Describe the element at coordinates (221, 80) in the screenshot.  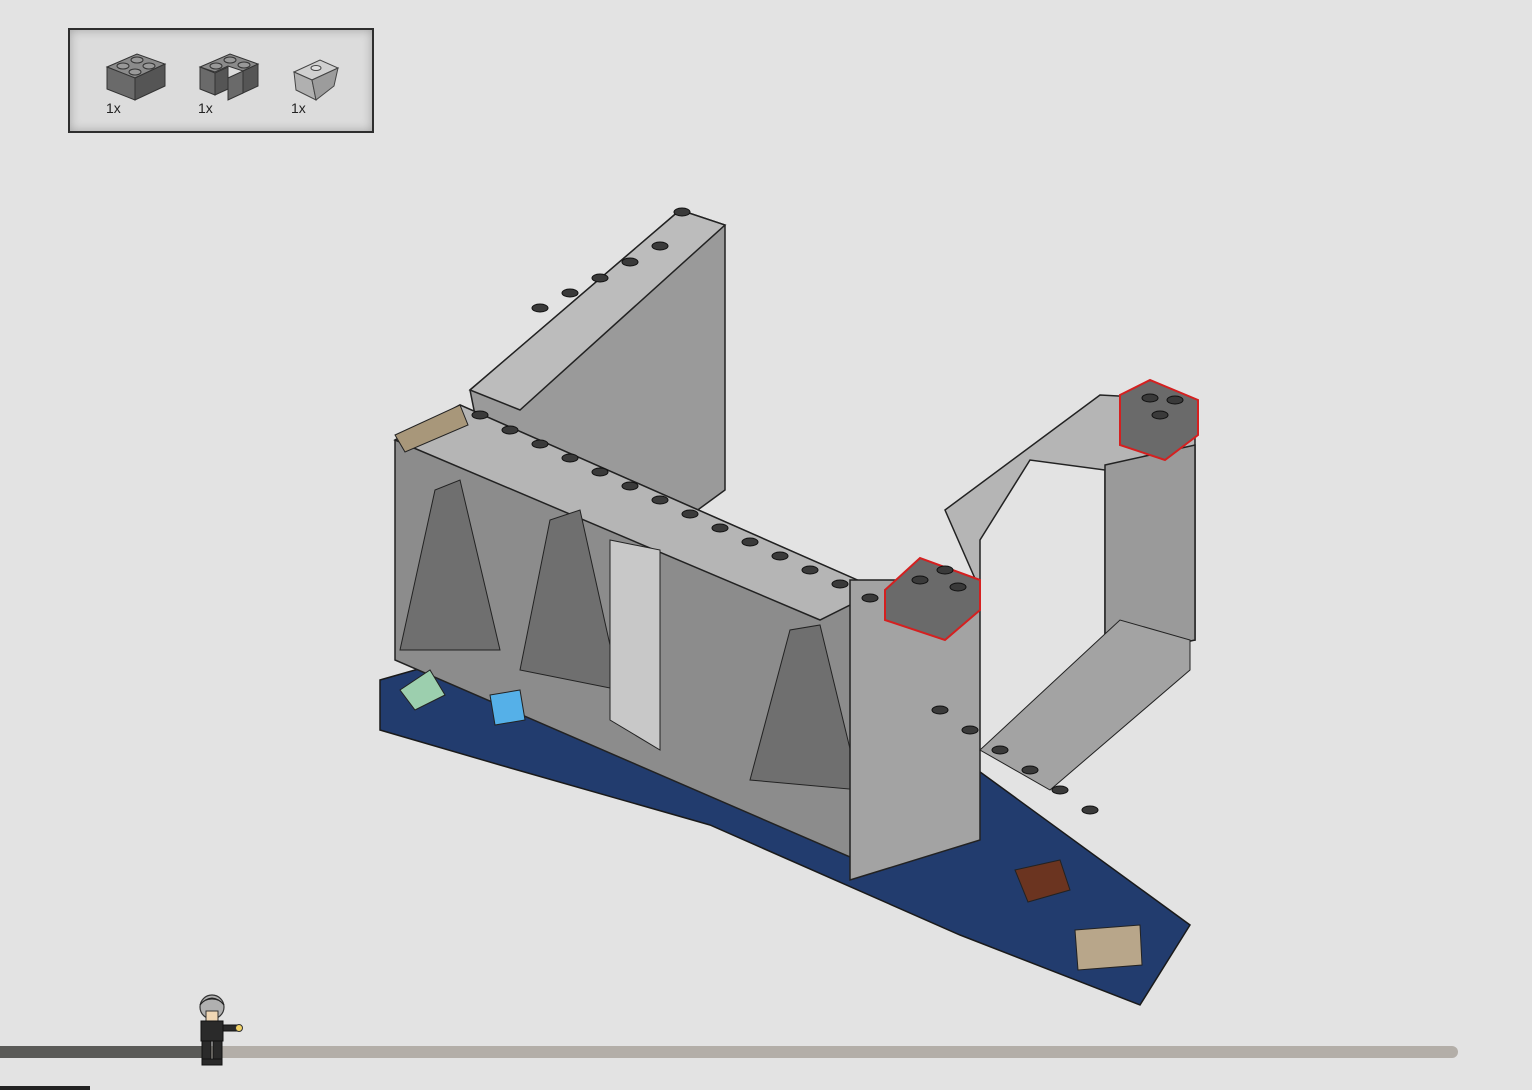
I see `parts-callout-box: 1x 1x 1x` at that location.